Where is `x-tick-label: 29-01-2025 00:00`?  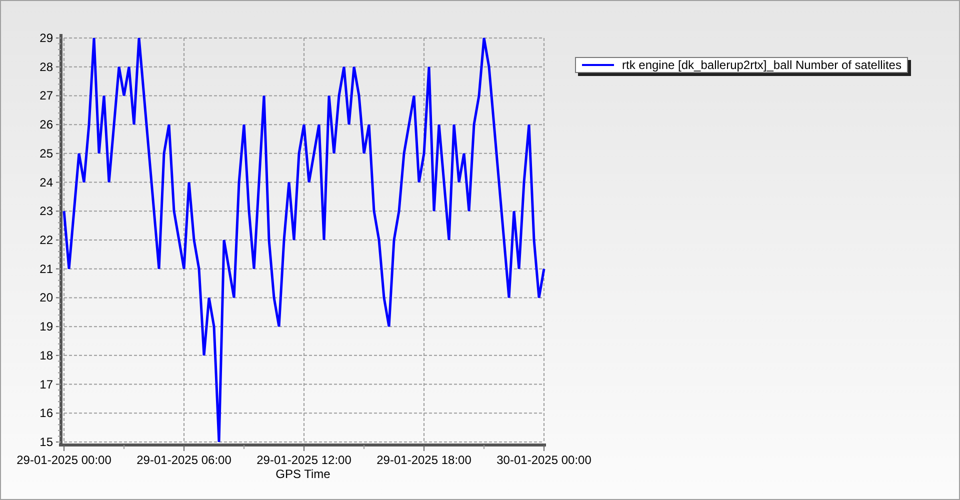
x-tick-label: 29-01-2025 00:00 is located at coordinates (64, 460).